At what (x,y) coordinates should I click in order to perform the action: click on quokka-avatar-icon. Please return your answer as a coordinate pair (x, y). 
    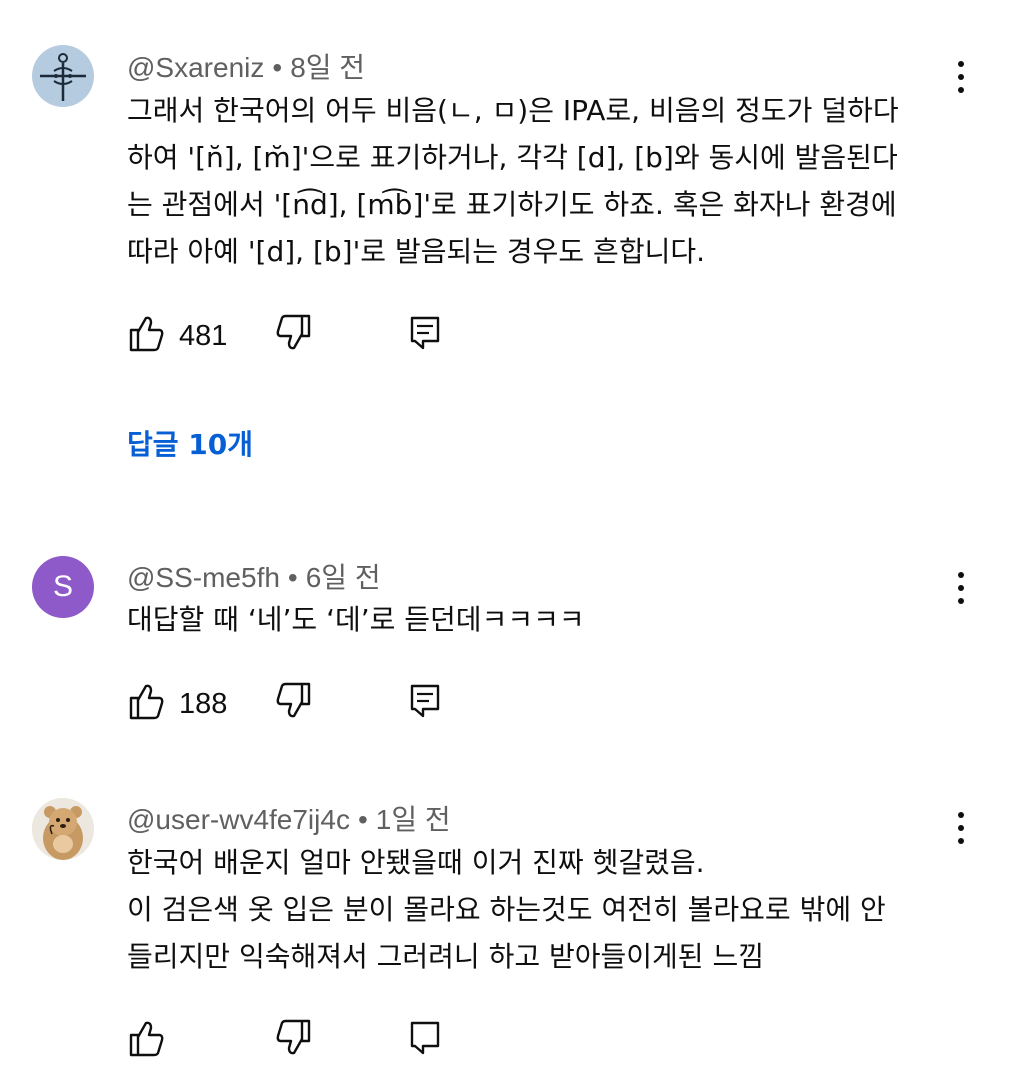
    Looking at the image, I should click on (63, 829).